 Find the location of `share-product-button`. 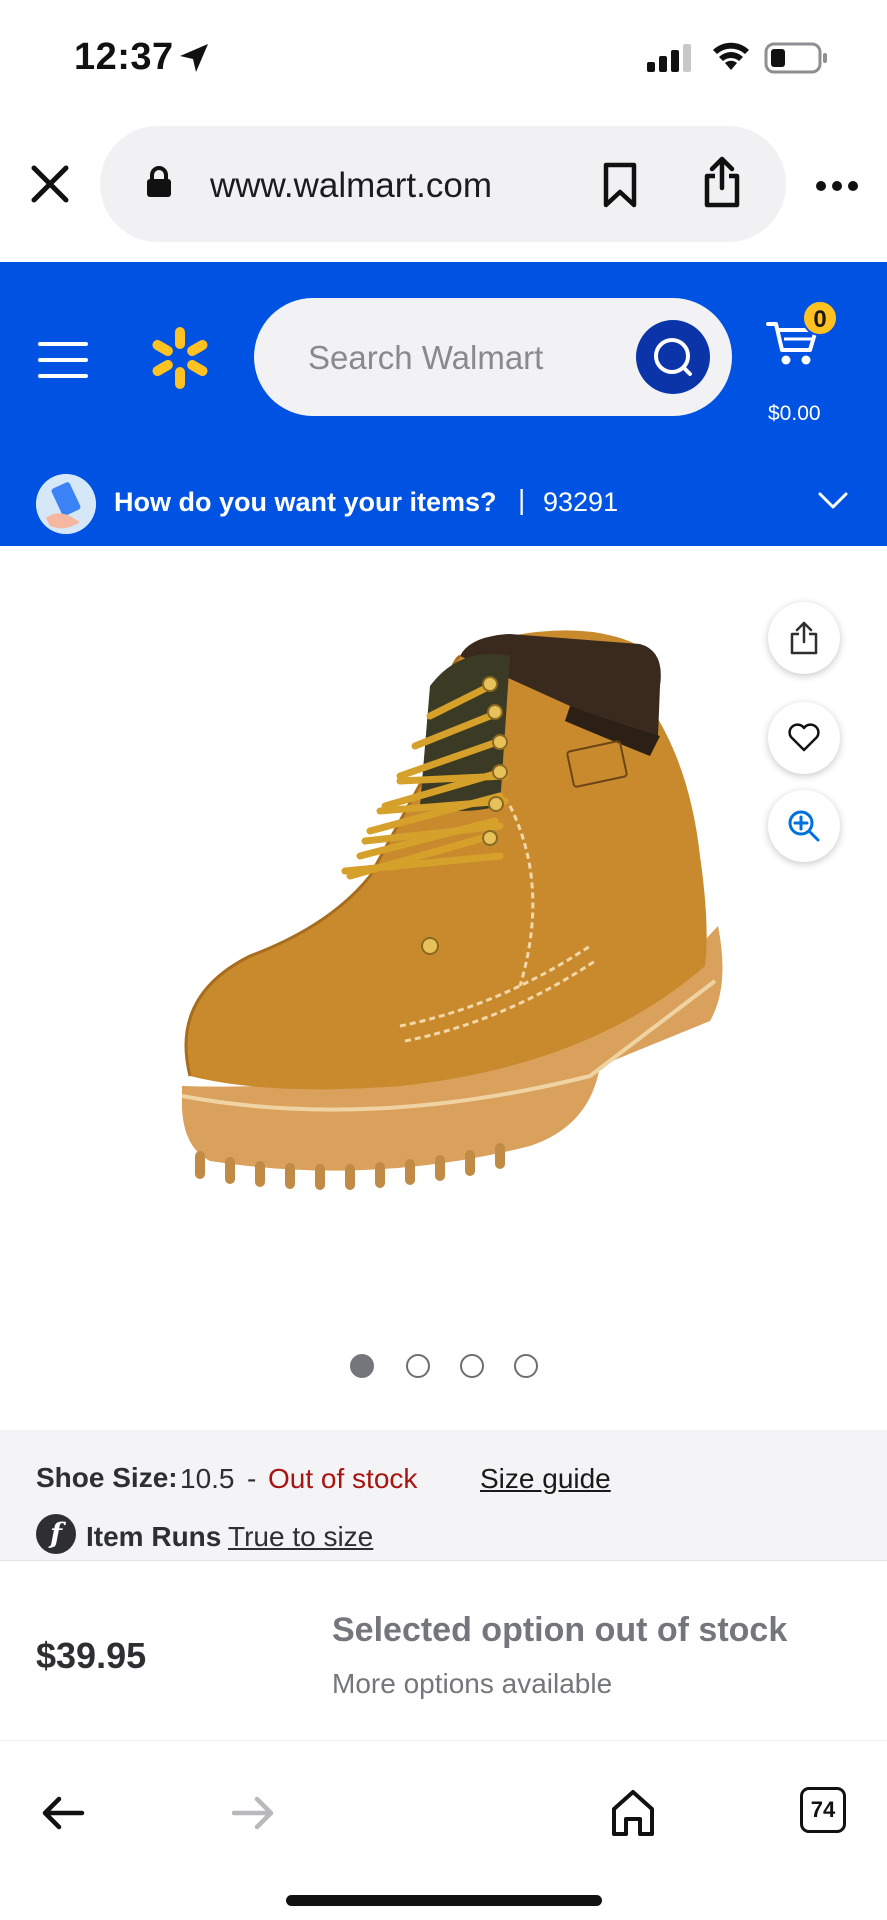

share-product-button is located at coordinates (804, 638).